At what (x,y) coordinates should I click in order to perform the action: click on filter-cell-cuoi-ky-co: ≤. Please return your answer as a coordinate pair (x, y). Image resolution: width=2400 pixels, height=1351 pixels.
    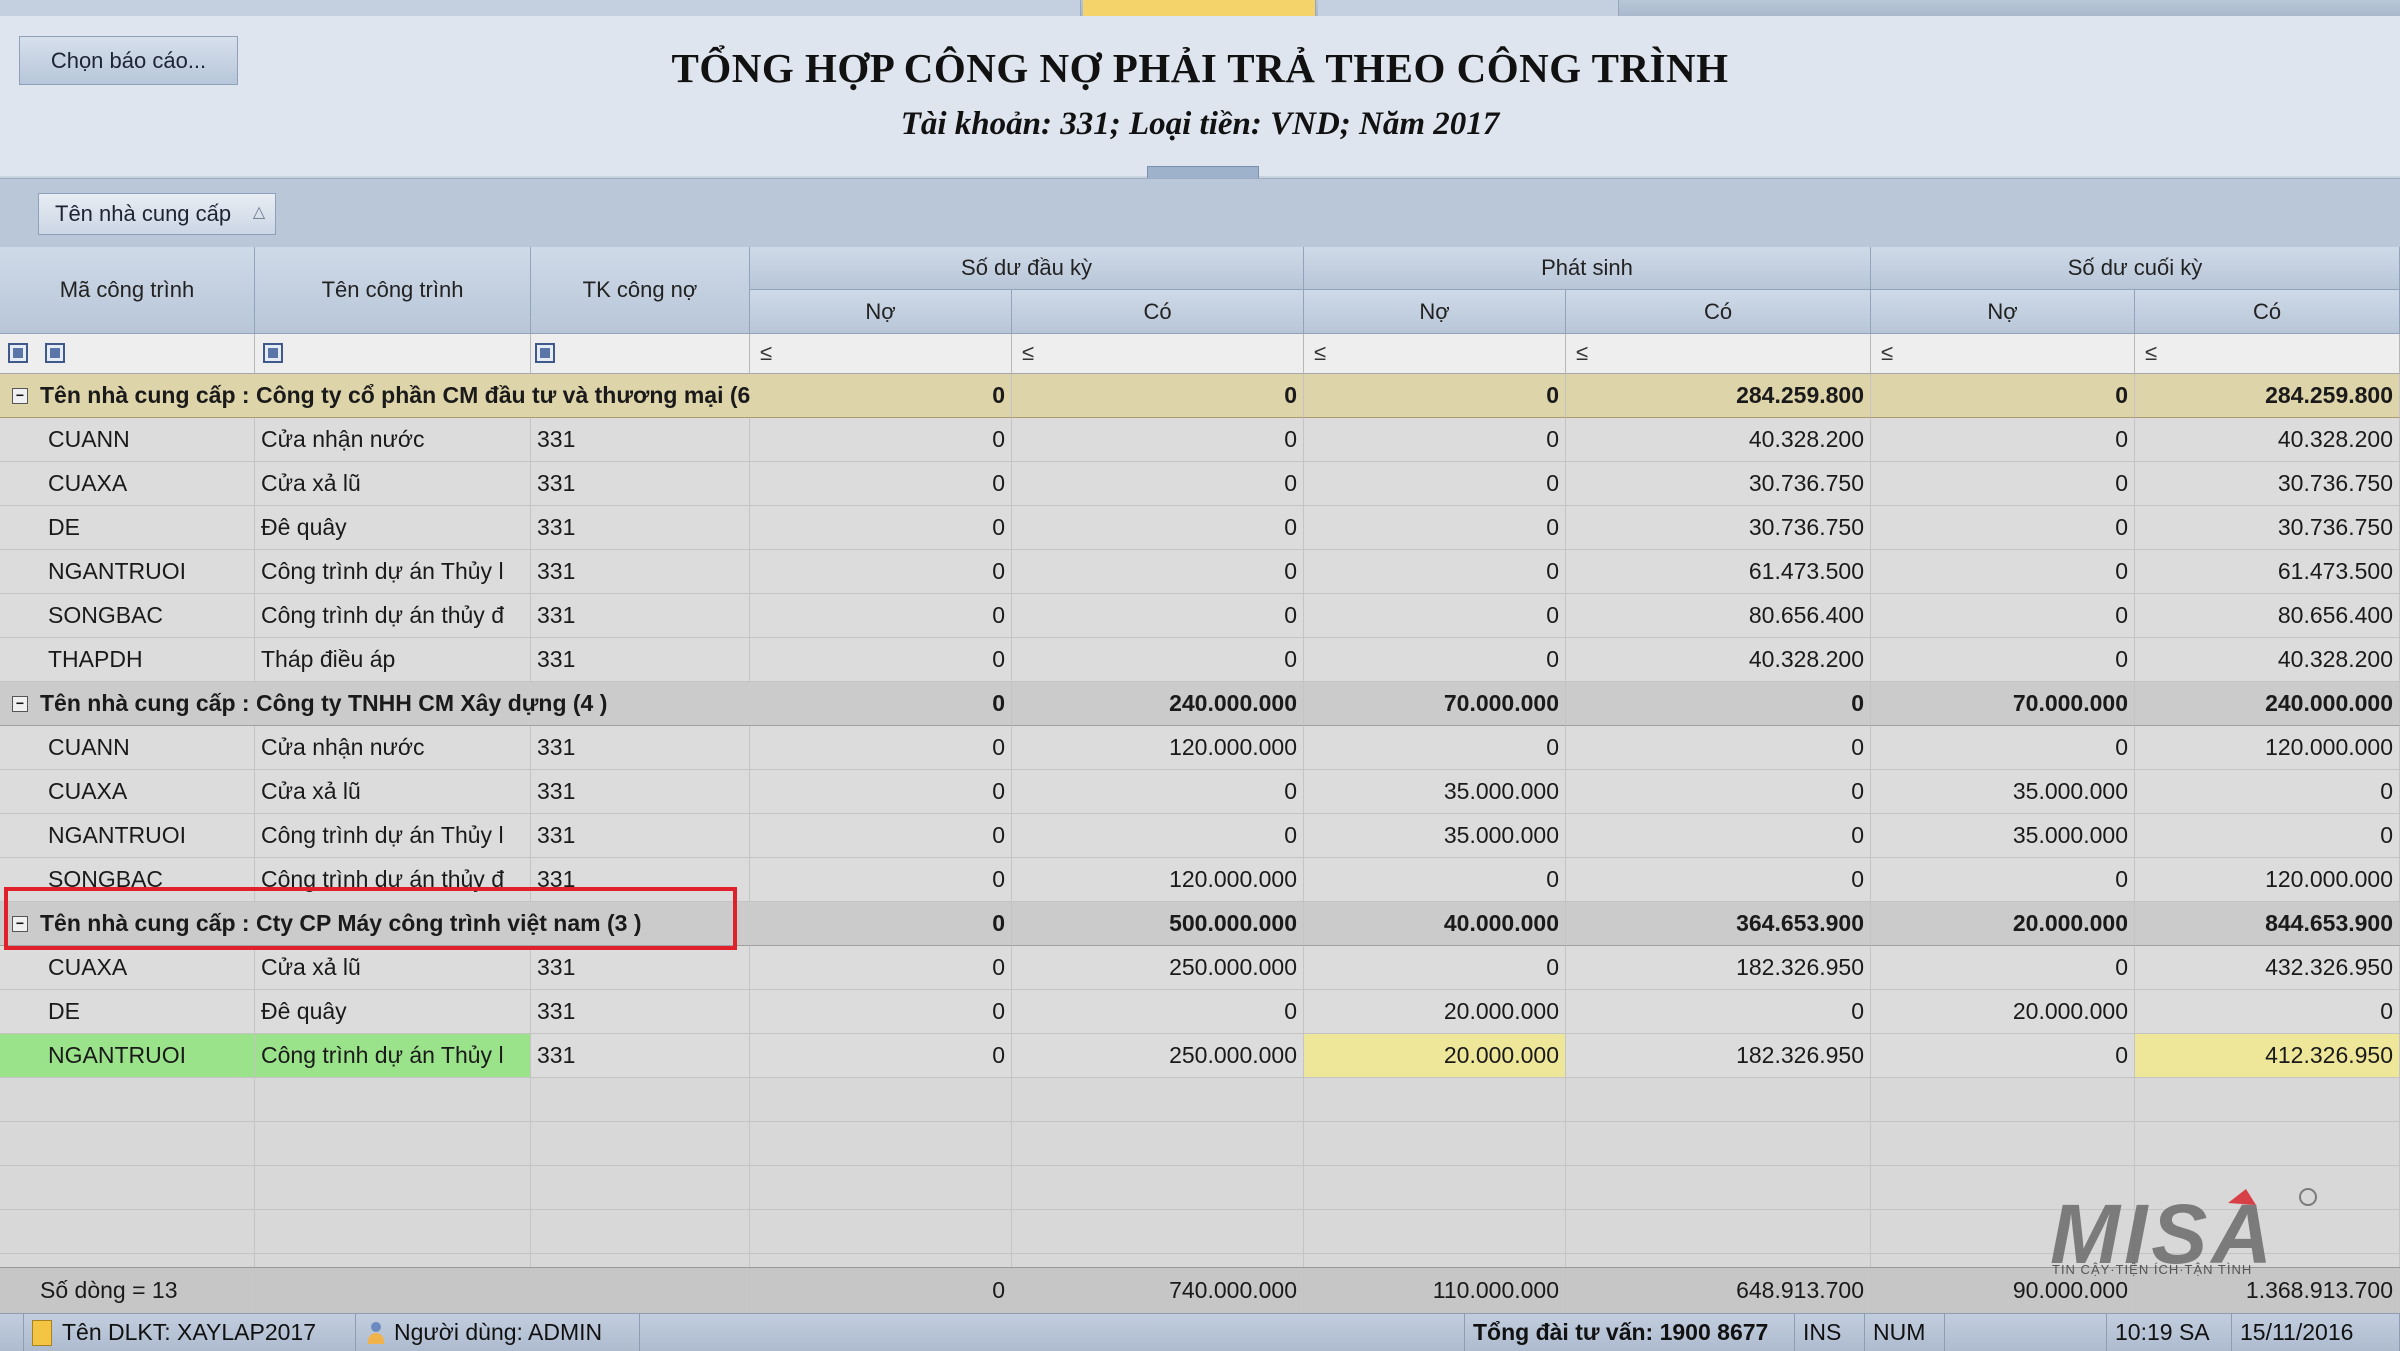
    Looking at the image, I should click on (2267, 354).